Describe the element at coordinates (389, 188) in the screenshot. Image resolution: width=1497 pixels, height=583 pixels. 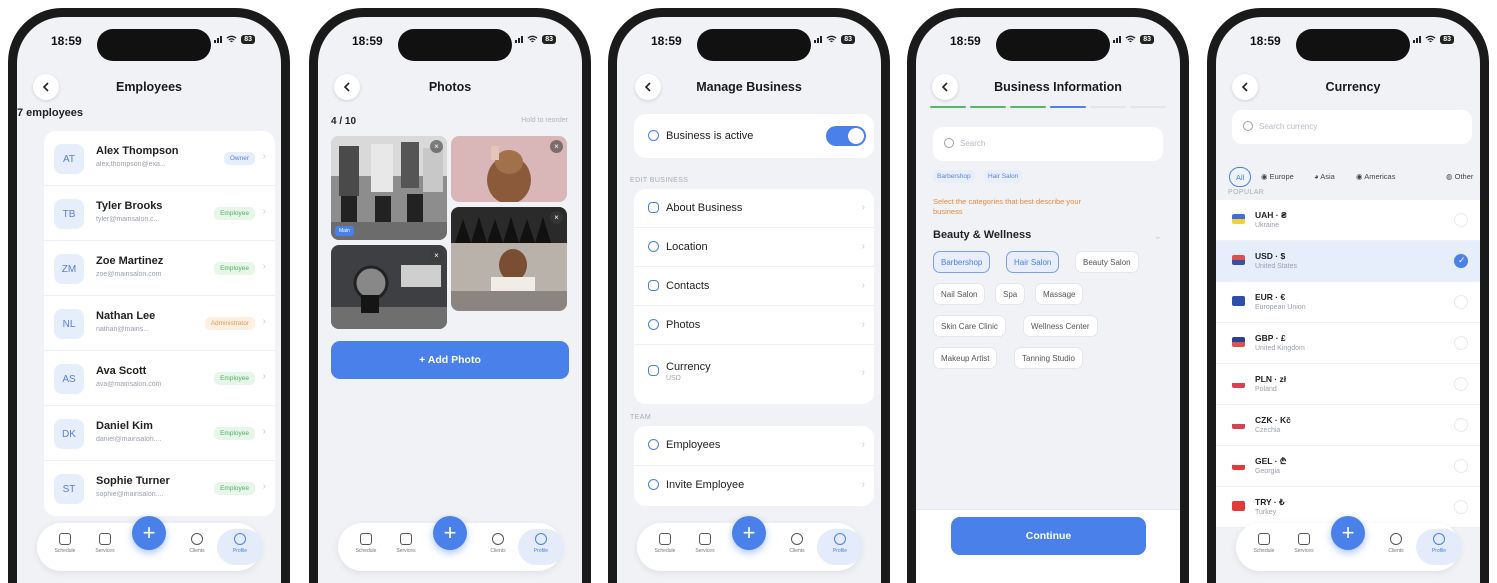
I see `photo-salon-interior: × Main` at that location.